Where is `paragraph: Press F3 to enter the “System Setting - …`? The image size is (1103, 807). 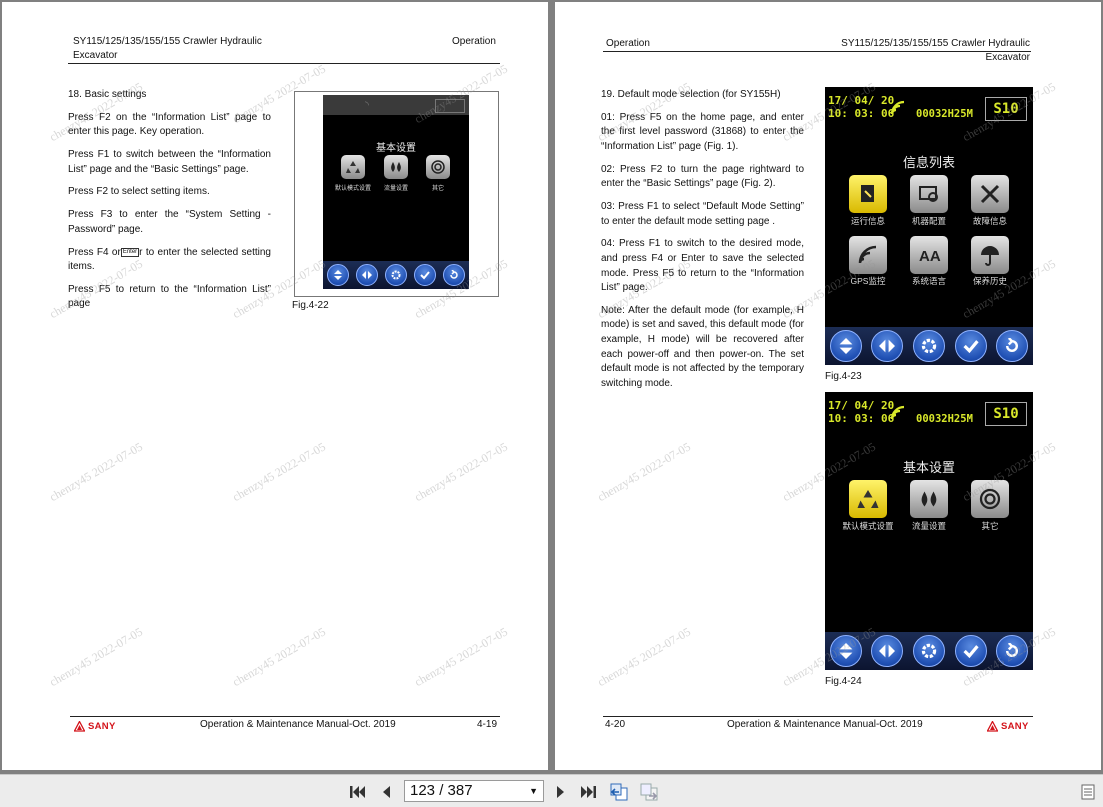
paragraph: Press F3 to enter the “System Setting - … is located at coordinates (169, 222).